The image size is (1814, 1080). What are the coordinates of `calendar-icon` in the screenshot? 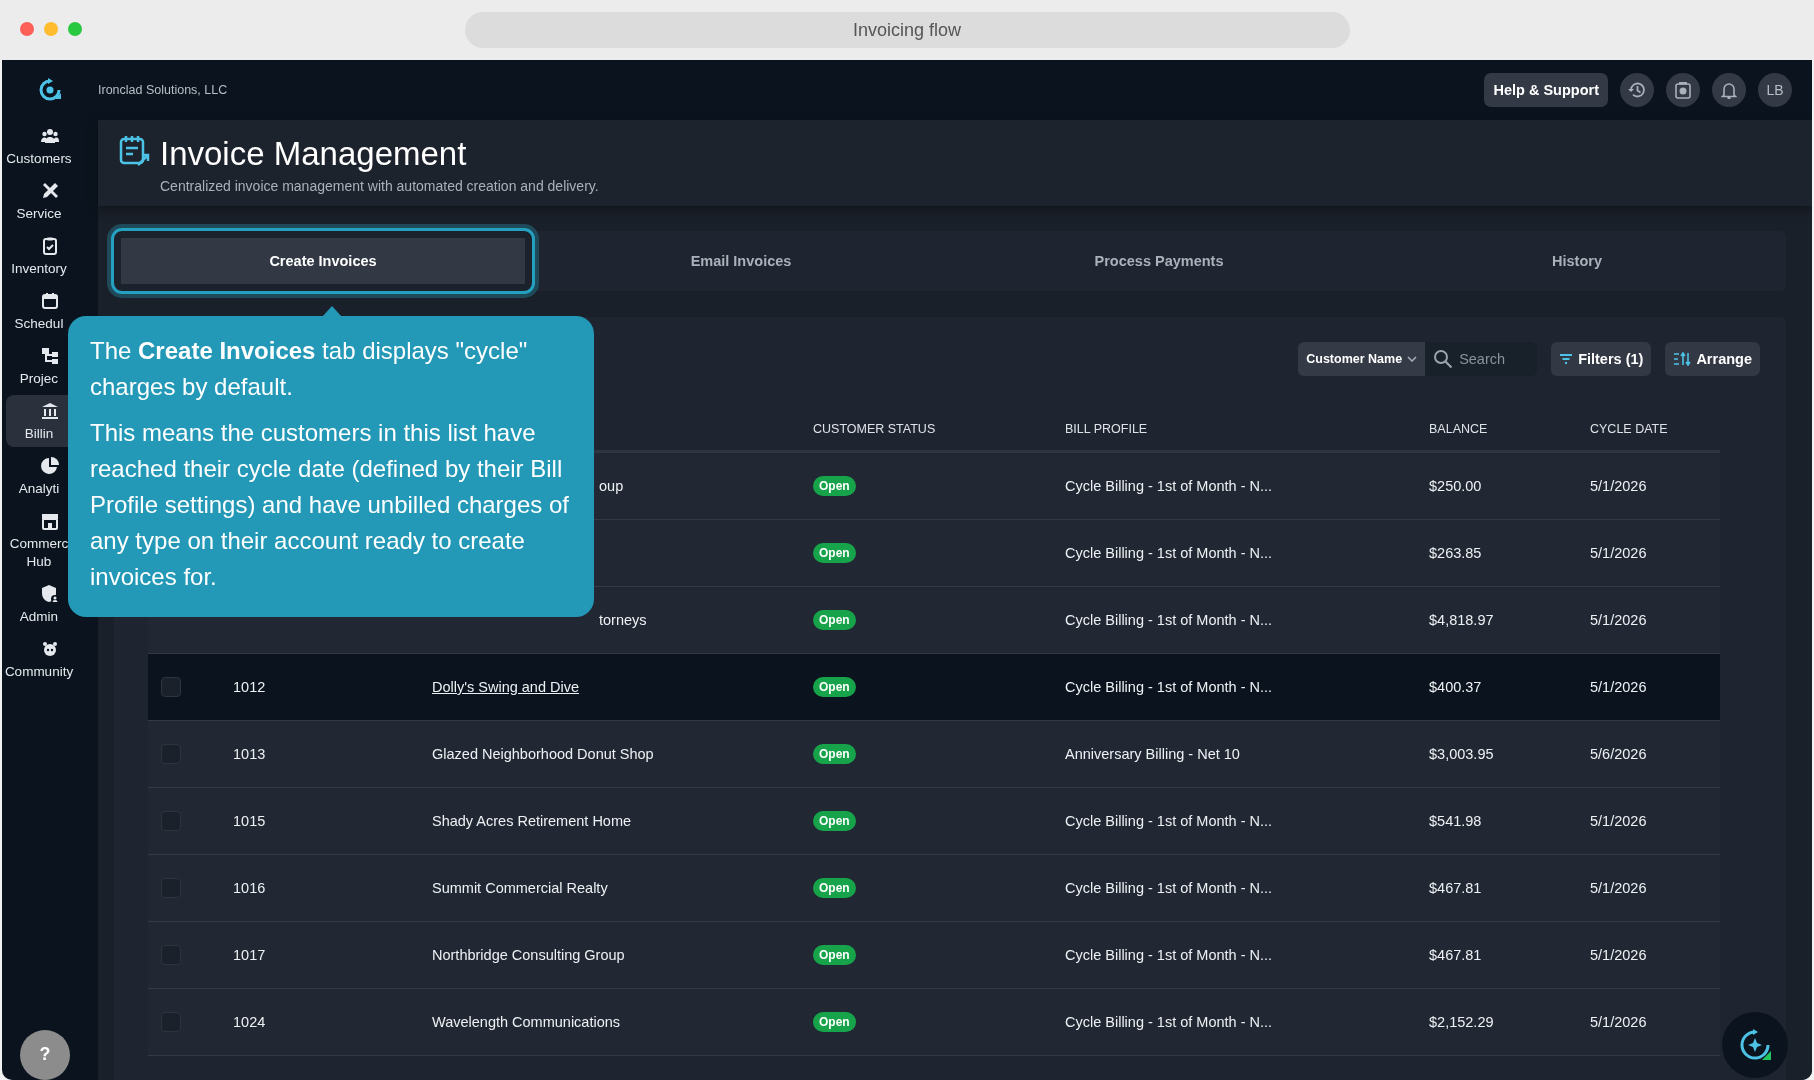 It's located at (50, 301).